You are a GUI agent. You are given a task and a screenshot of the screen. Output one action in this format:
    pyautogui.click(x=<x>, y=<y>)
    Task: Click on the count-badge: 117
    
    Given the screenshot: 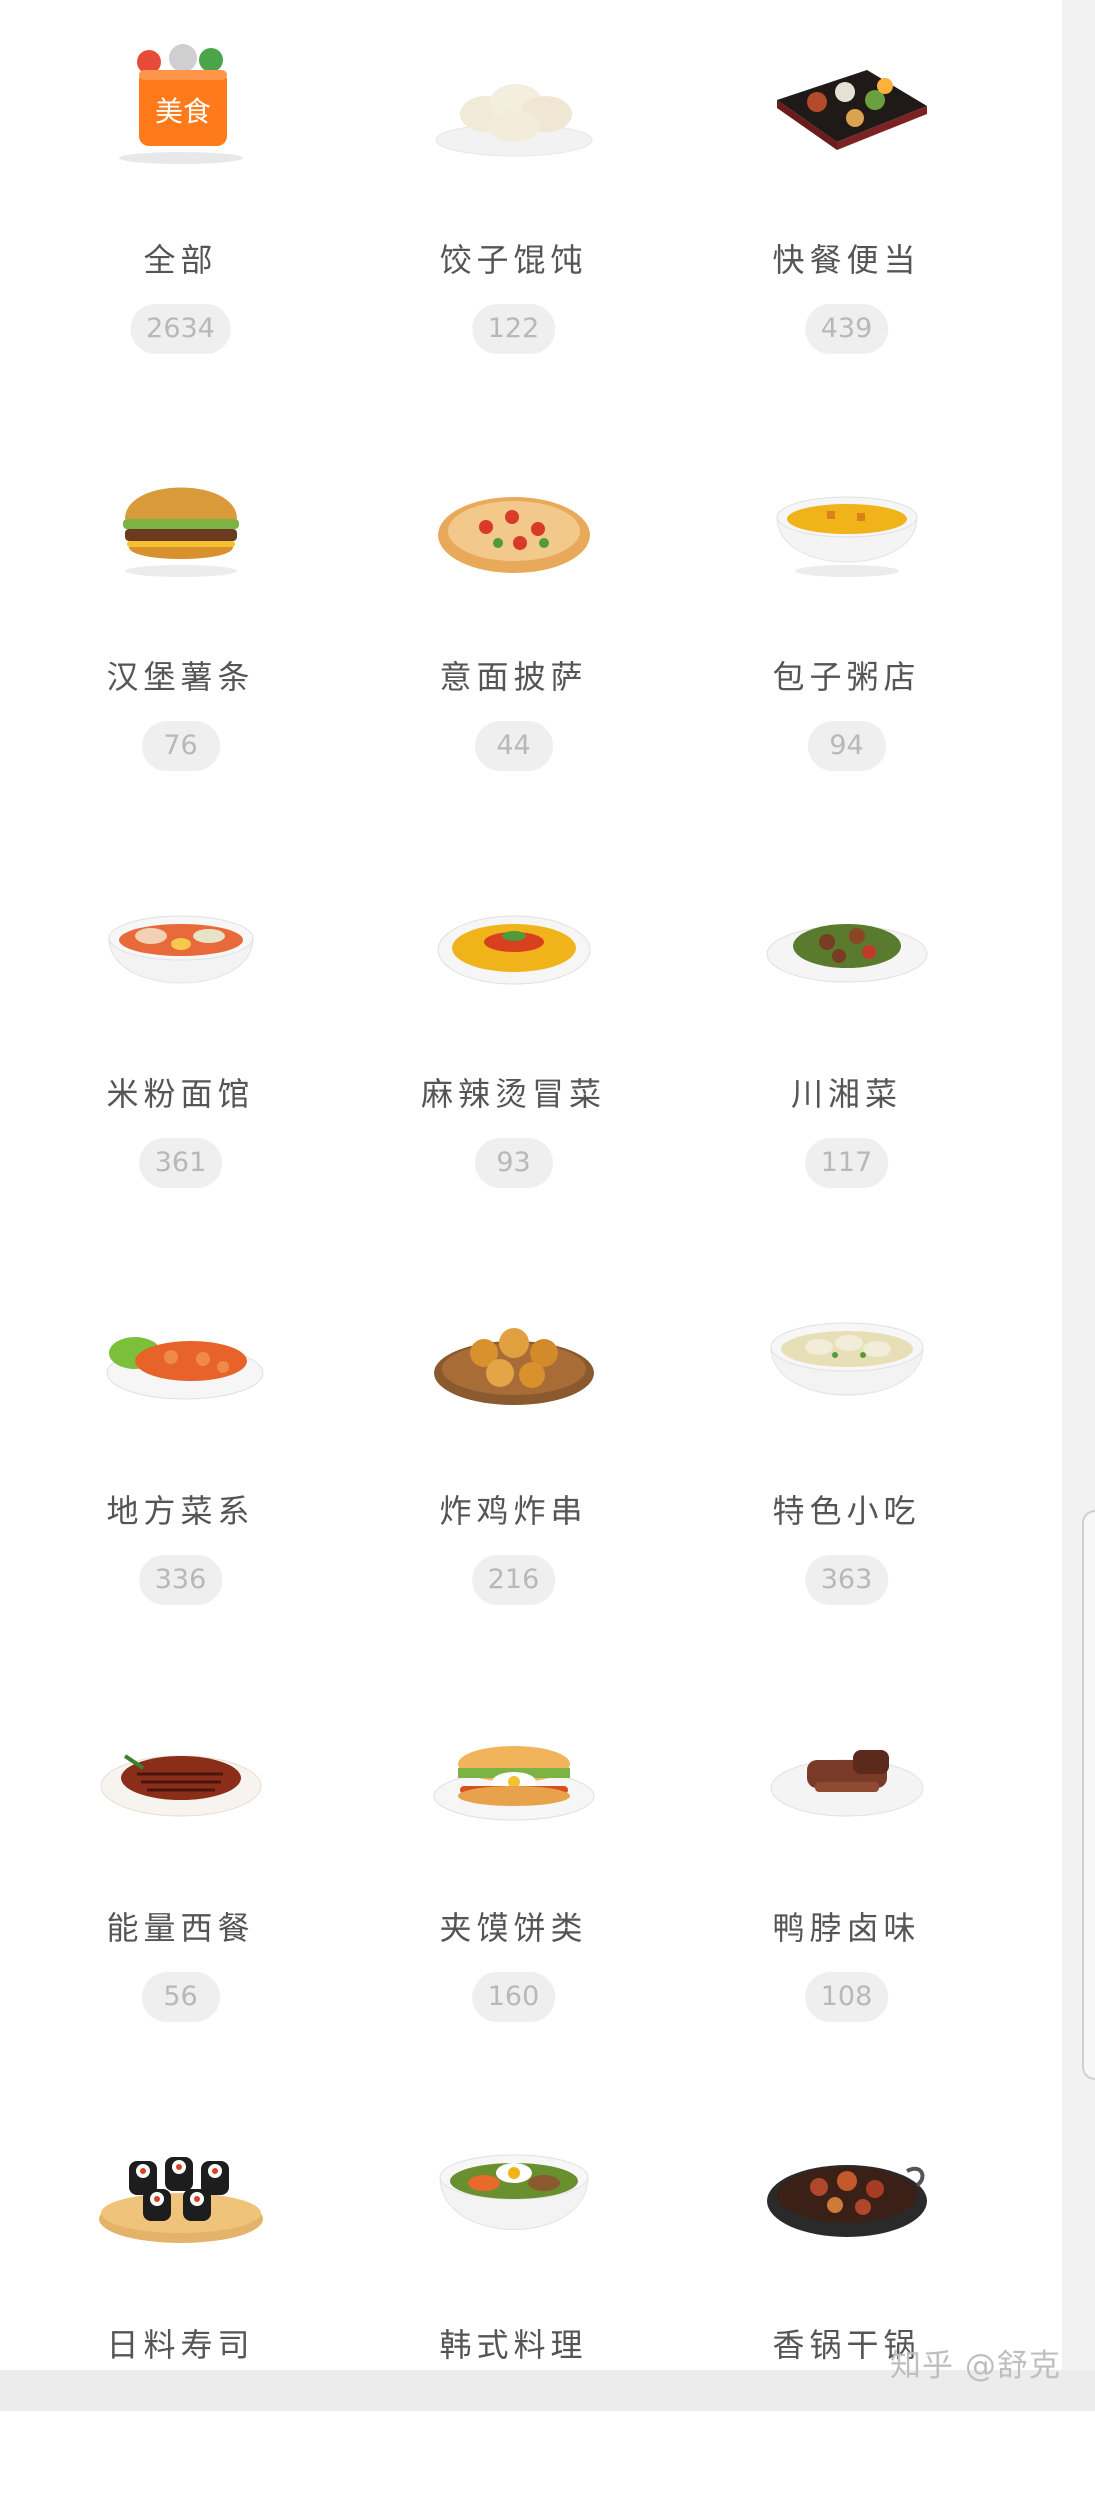 What is the action you would take?
    pyautogui.click(x=846, y=1163)
    